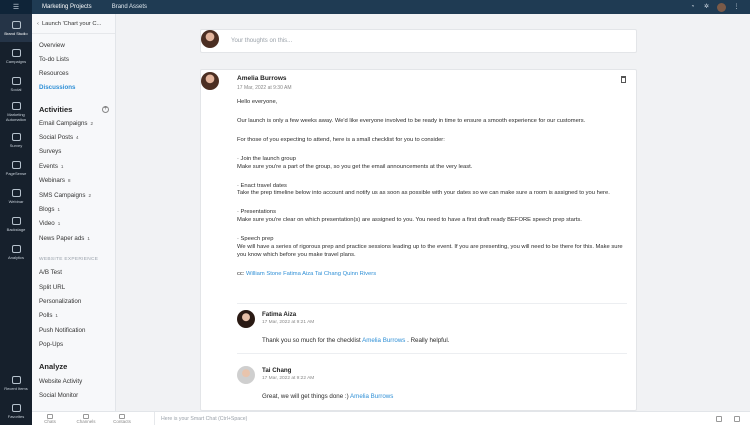 This screenshot has width=750, height=425. Describe the element at coordinates (427, 340) in the screenshot. I see `comment-text-part: . Really helpful.` at that location.